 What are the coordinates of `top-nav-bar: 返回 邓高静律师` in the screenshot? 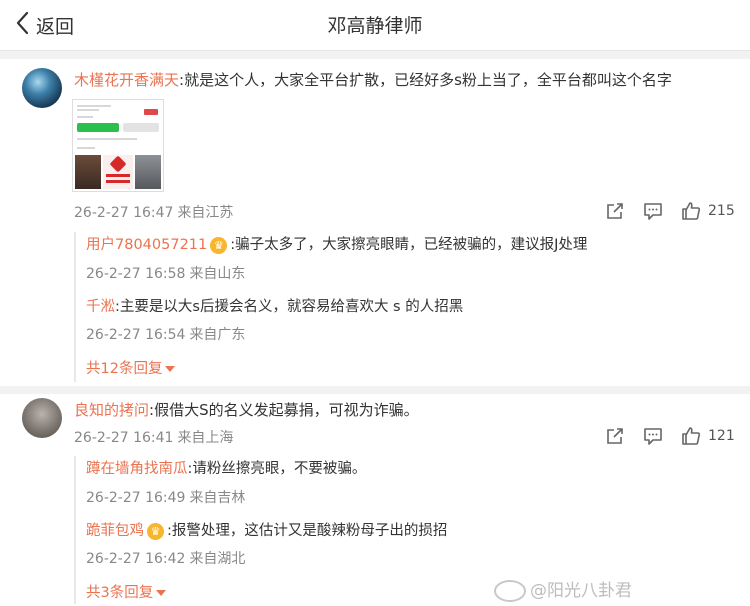 It's located at (375, 25).